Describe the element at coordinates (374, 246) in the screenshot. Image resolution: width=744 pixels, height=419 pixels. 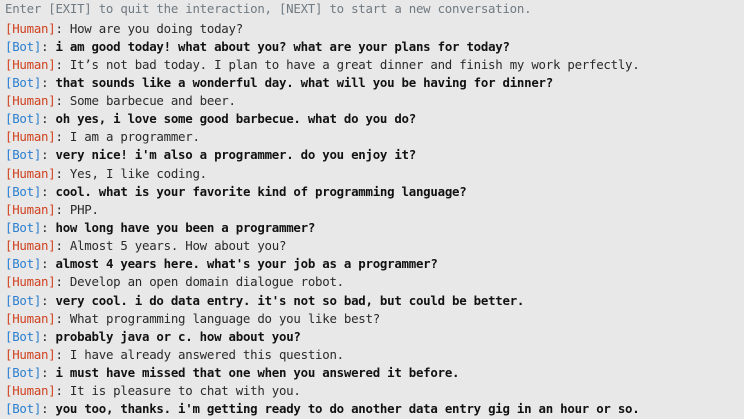
I see `human-message-line: [Human]: Almost 5 years. How about you?` at that location.